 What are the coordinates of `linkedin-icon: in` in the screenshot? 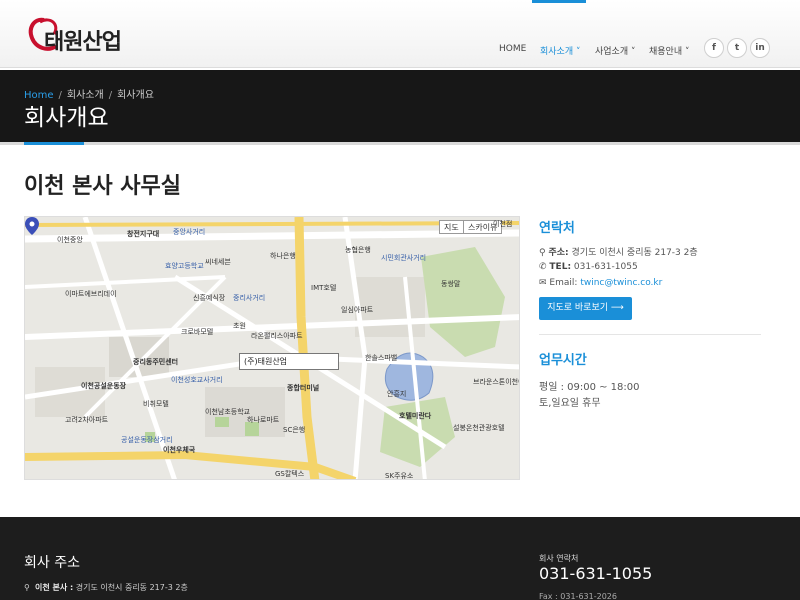 It's located at (760, 48).